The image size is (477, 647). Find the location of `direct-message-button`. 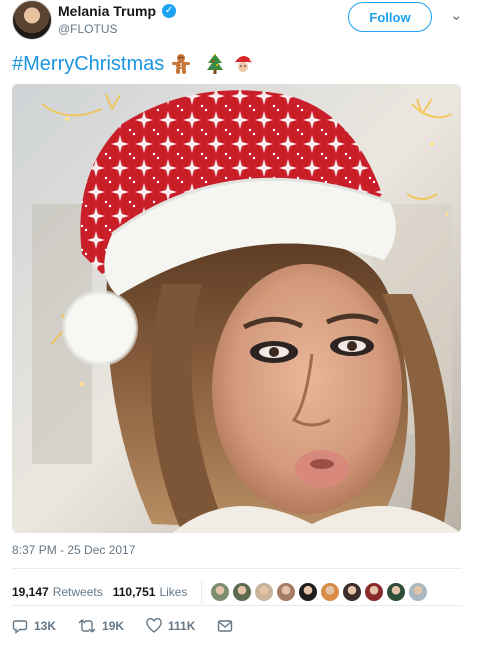

direct-message-button is located at coordinates (225, 626).